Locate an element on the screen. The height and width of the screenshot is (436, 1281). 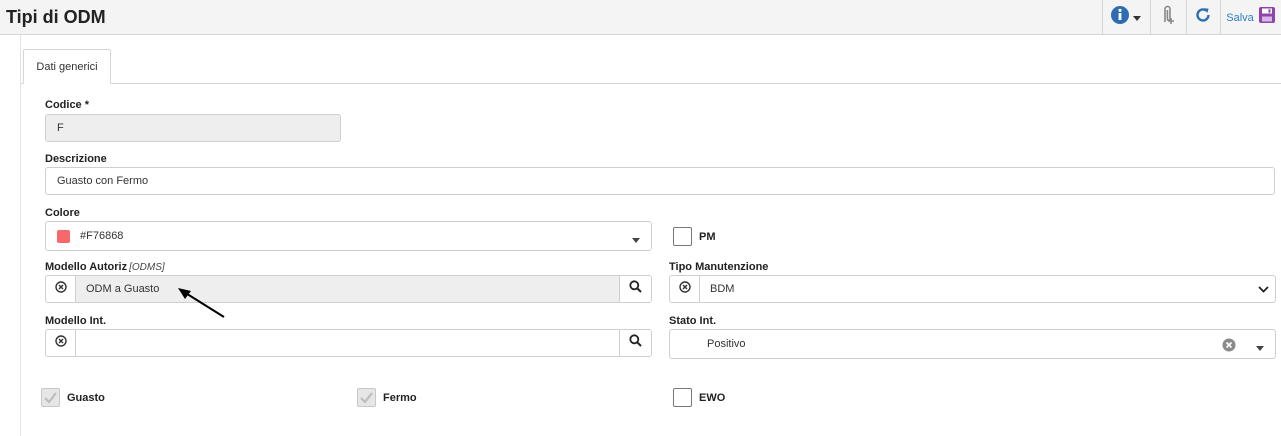
modello-autoriz-field: ODM a Guasto is located at coordinates (347, 289).